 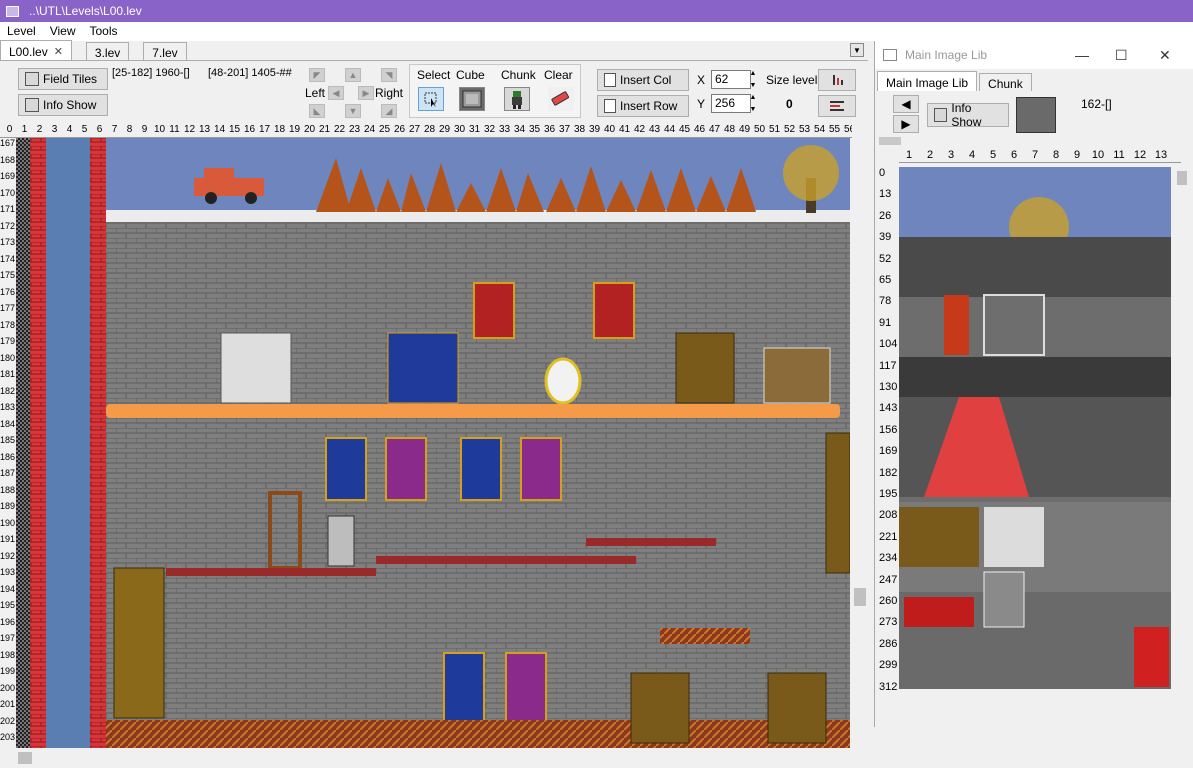 I want to click on lib-column-number: 5, so click(x=993, y=155).